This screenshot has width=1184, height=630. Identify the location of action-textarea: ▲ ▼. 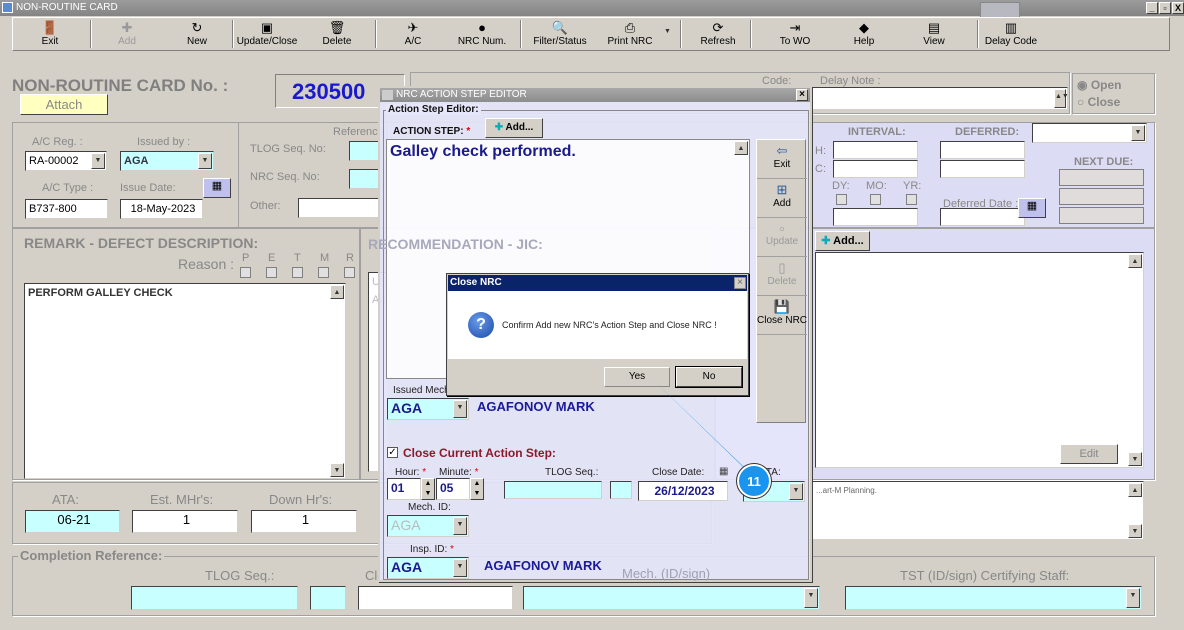
(979, 360).